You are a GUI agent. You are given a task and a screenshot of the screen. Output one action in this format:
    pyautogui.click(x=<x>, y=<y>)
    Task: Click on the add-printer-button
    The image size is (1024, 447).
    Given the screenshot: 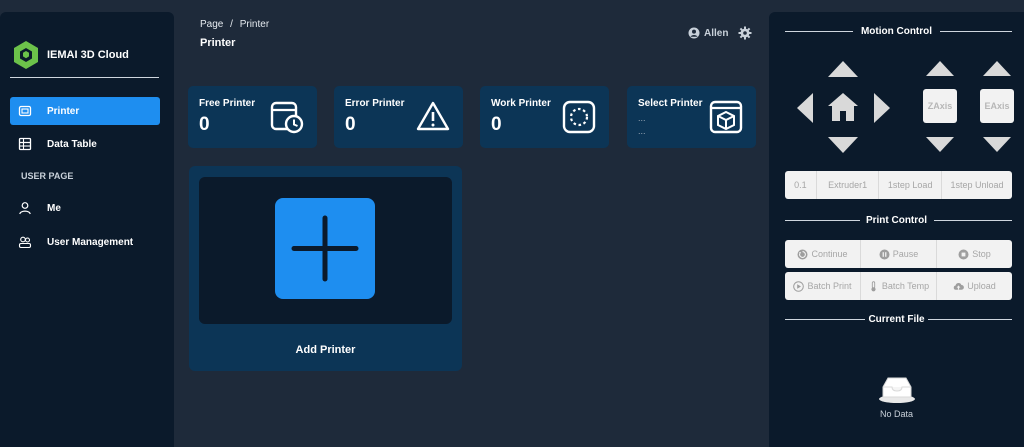 What is the action you would take?
    pyautogui.click(x=325, y=248)
    